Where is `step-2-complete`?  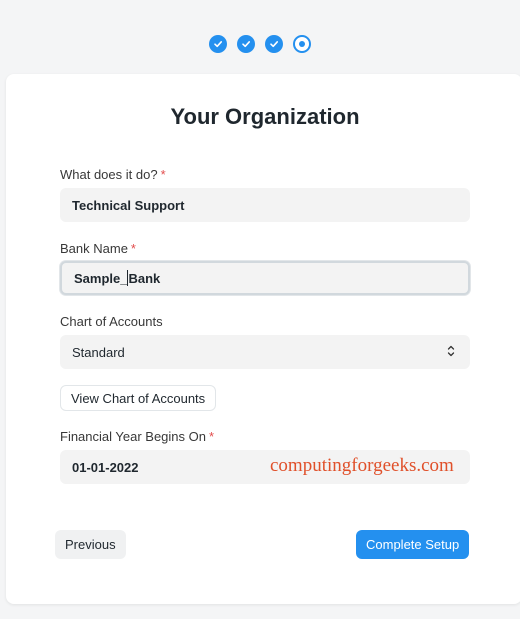 step-2-complete is located at coordinates (246, 44).